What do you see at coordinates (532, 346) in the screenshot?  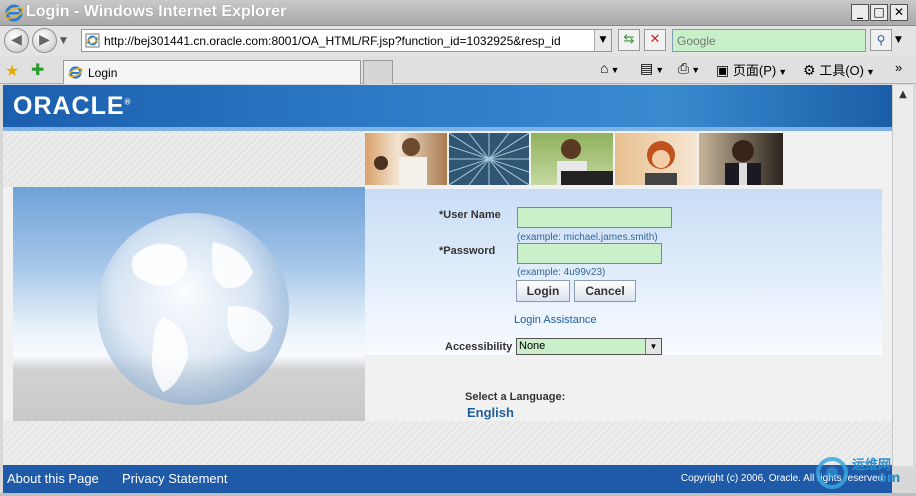 I see `accessibility-value: None` at bounding box center [532, 346].